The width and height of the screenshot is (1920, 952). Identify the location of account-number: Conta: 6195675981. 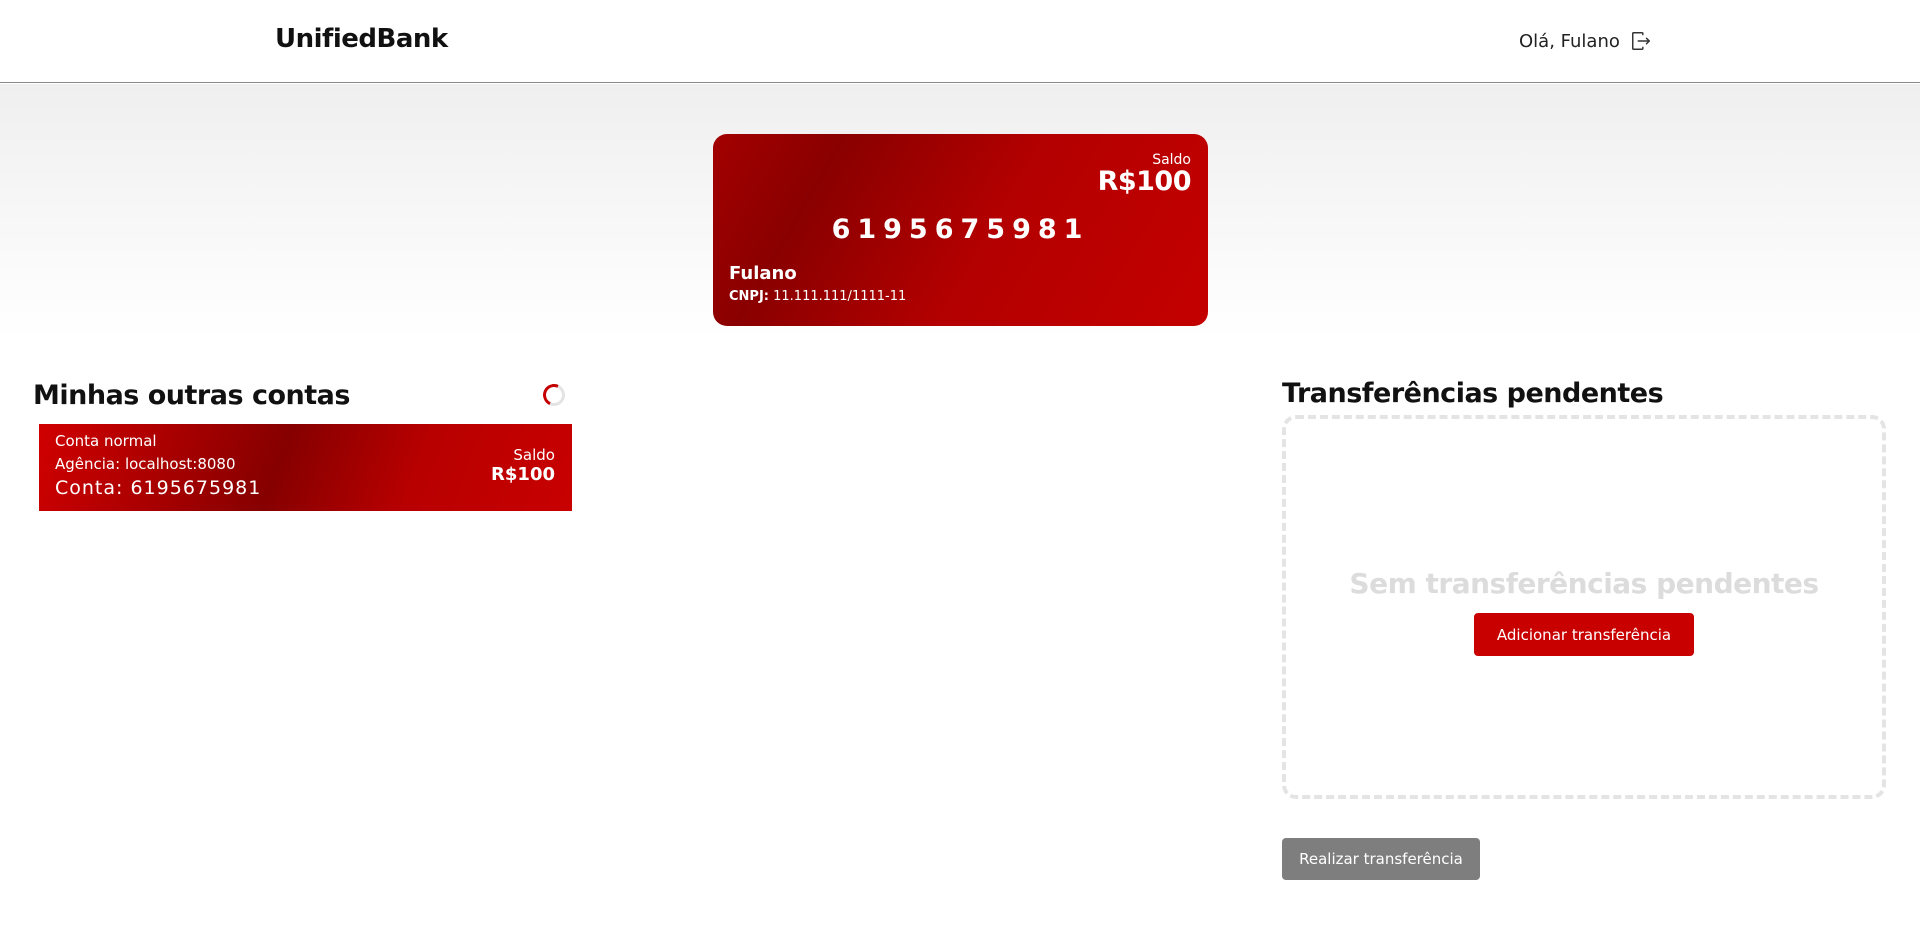
(158, 488).